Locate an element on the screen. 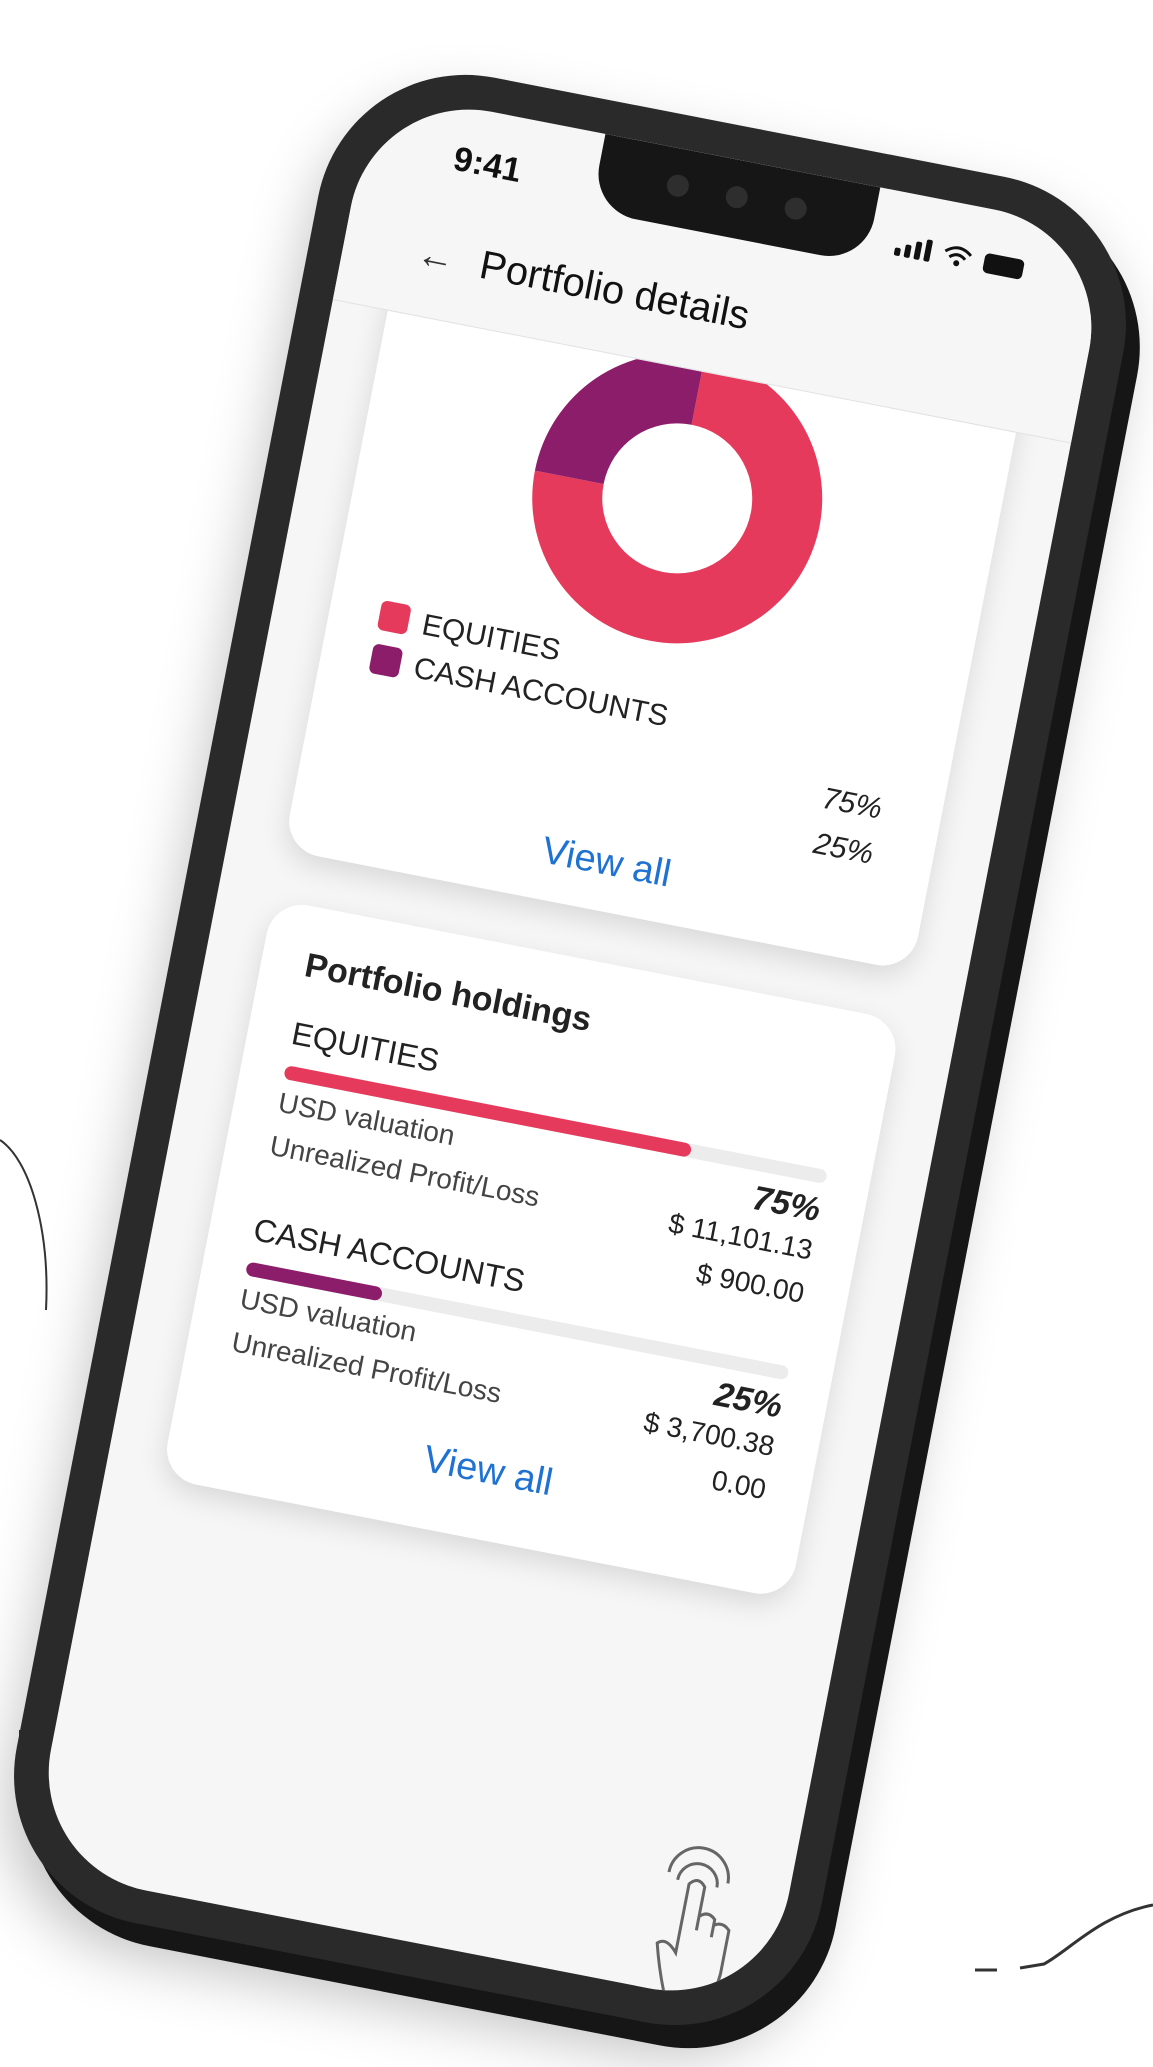 This screenshot has width=1153, height=2067. legend-value: 75% is located at coordinates (852, 803).